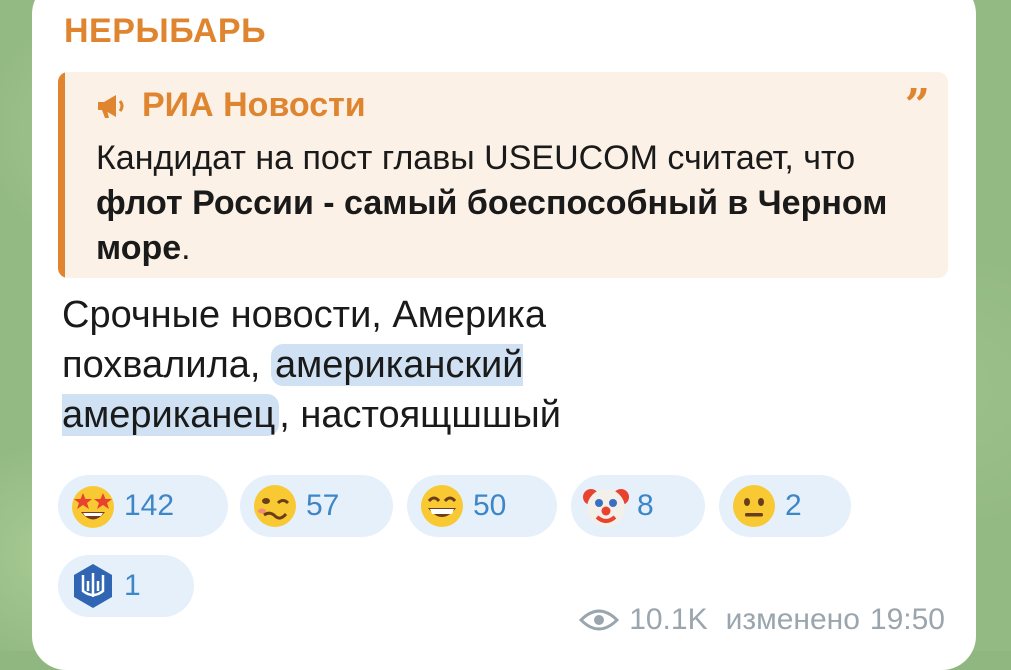  Describe the element at coordinates (132, 585) in the screenshot. I see `reaction-count: 1` at that location.